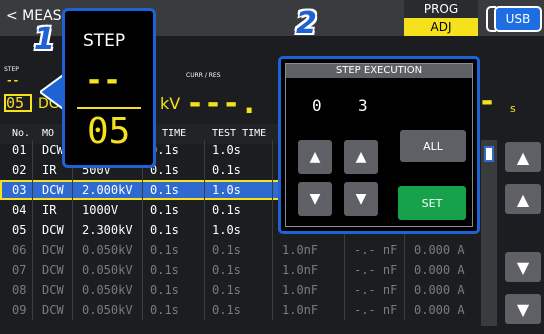 The width and height of the screenshot is (544, 334). Describe the element at coordinates (239, 250) in the screenshot. I see `table-row: 06 DCW 0.050kV 0.1s 0.1s 1.0nF -.- nF 0.000 A` at that location.